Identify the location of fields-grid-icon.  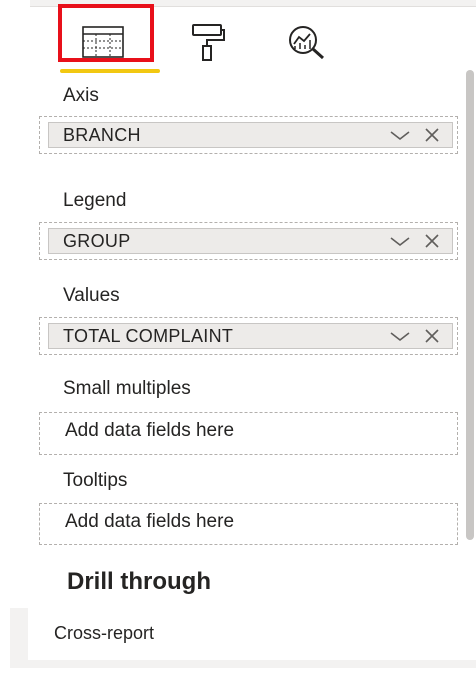
(103, 42).